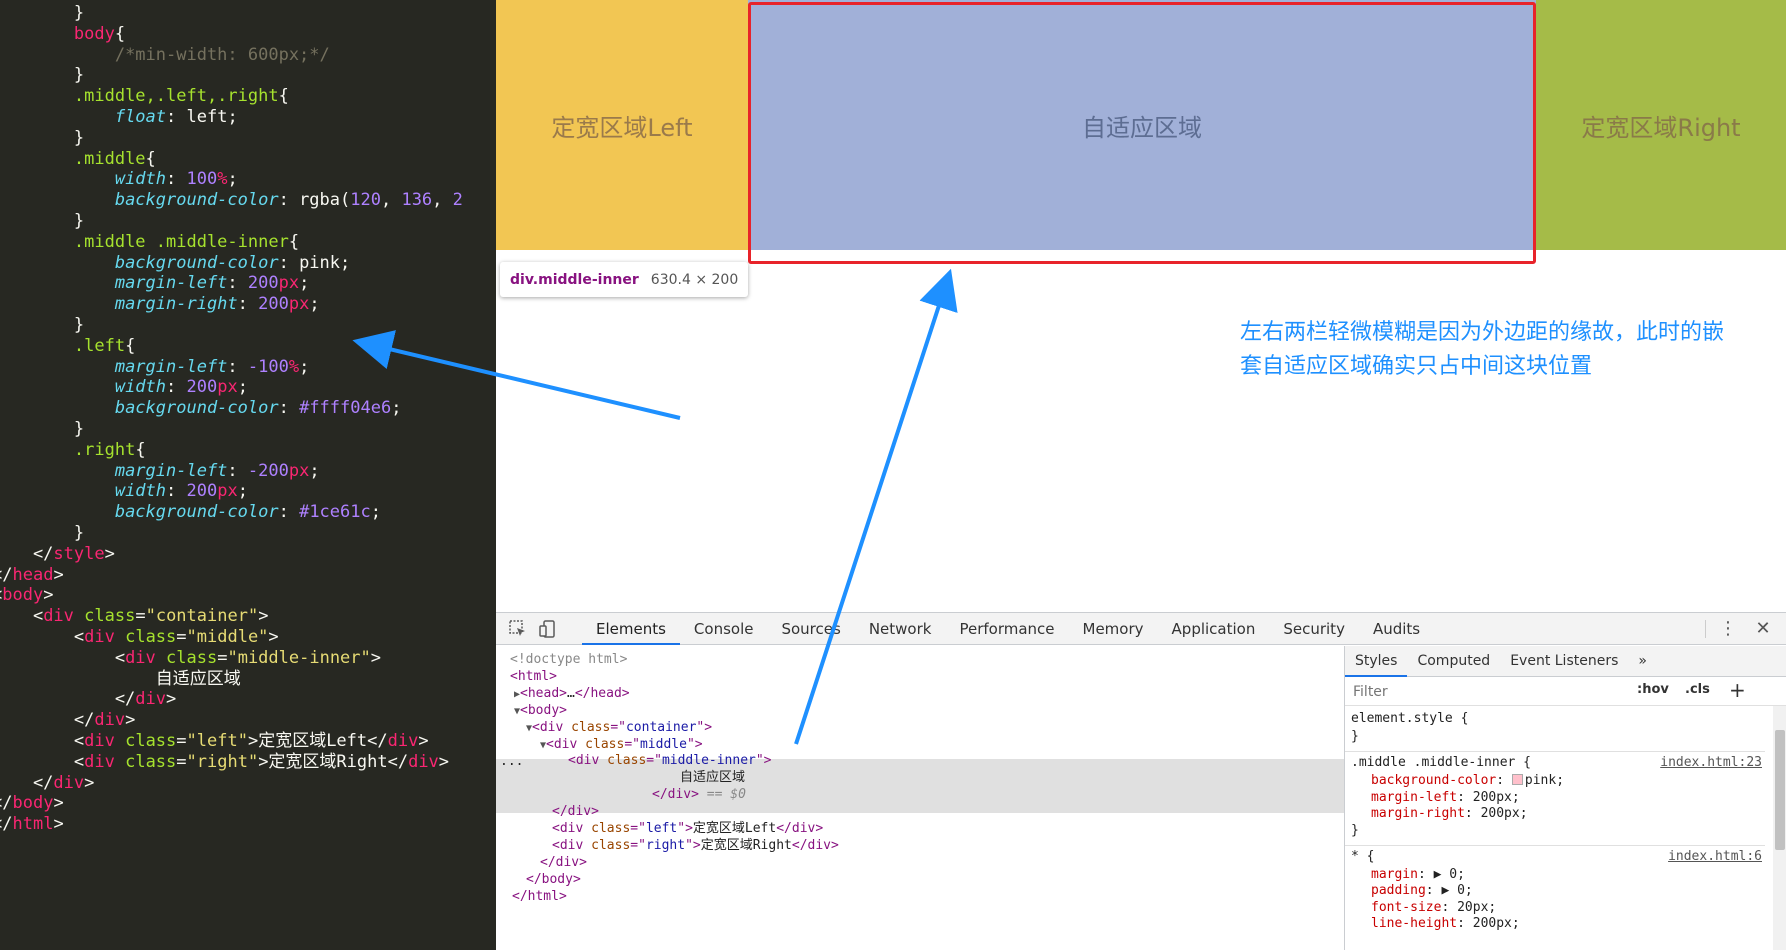 Image resolution: width=1786 pixels, height=950 pixels. I want to click on code-line: width: 100%;, so click(119, 179).